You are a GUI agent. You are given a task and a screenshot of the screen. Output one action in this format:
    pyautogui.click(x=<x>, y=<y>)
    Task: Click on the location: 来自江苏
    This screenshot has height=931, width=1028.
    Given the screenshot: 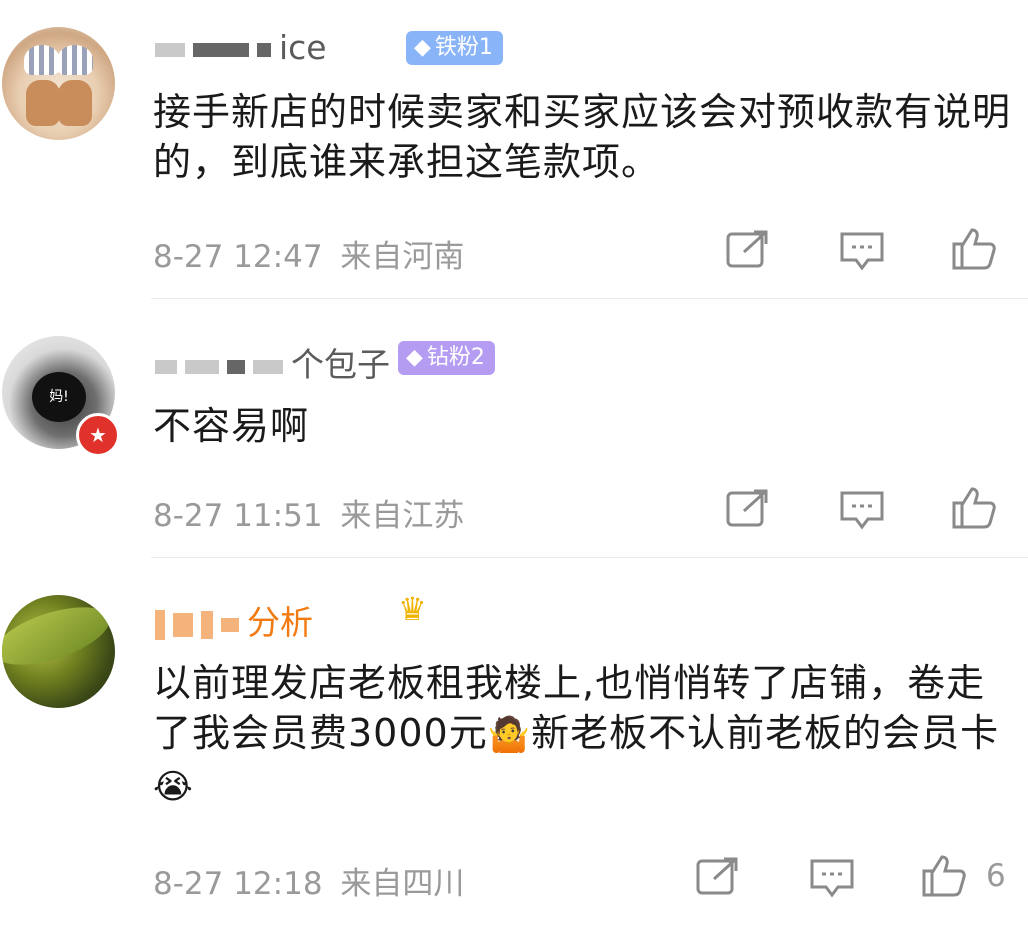 What is the action you would take?
    pyautogui.click(x=402, y=516)
    